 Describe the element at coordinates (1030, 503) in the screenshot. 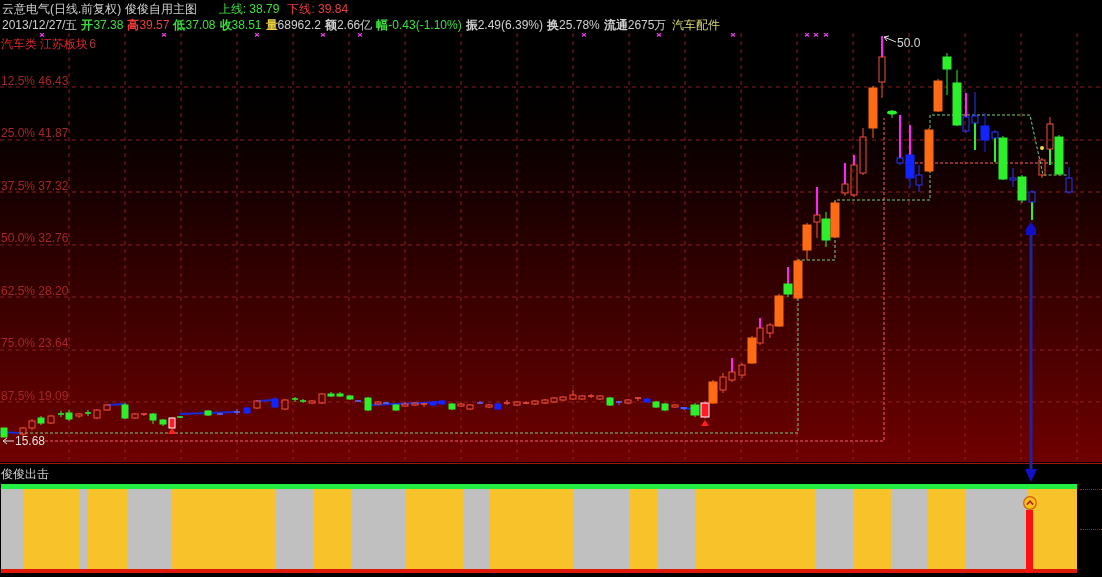

I see `up-chevron-icon` at that location.